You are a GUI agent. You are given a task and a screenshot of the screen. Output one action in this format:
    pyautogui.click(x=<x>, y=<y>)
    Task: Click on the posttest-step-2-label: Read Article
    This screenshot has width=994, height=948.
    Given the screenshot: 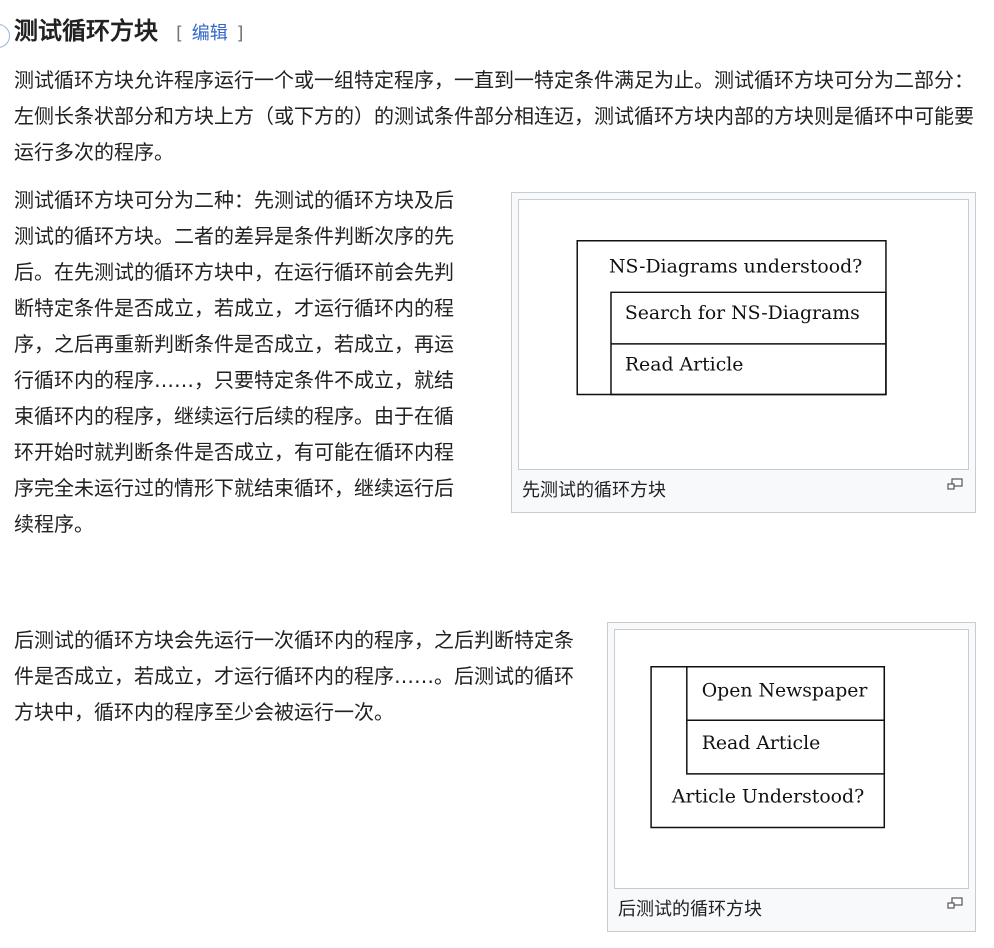 What is the action you would take?
    pyautogui.click(x=761, y=743)
    